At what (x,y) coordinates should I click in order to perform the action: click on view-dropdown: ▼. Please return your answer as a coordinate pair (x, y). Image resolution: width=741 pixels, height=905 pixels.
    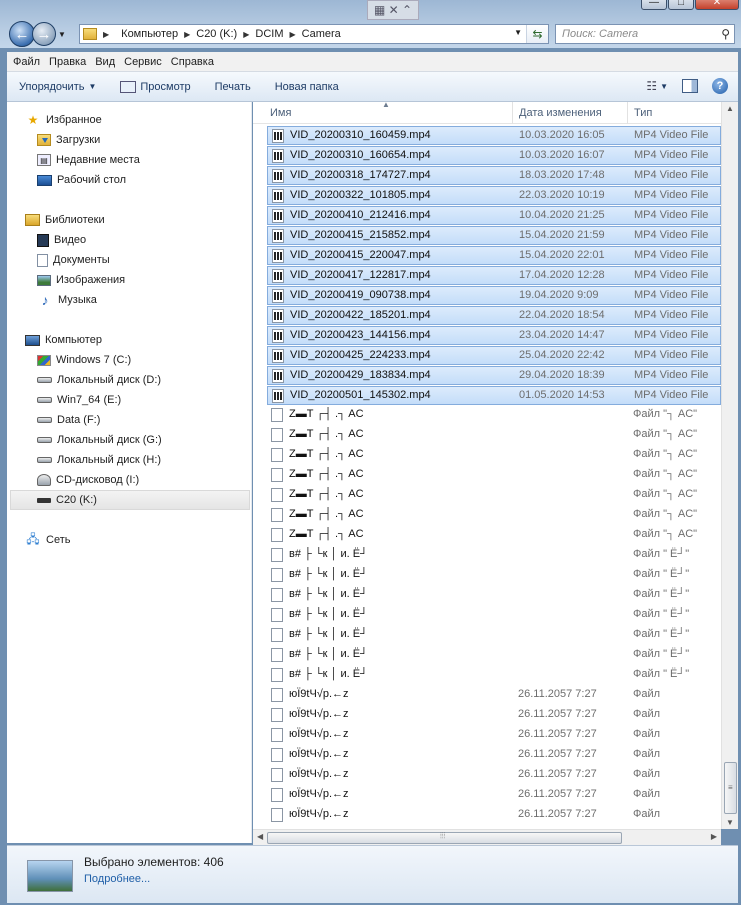
    Looking at the image, I should click on (664, 86).